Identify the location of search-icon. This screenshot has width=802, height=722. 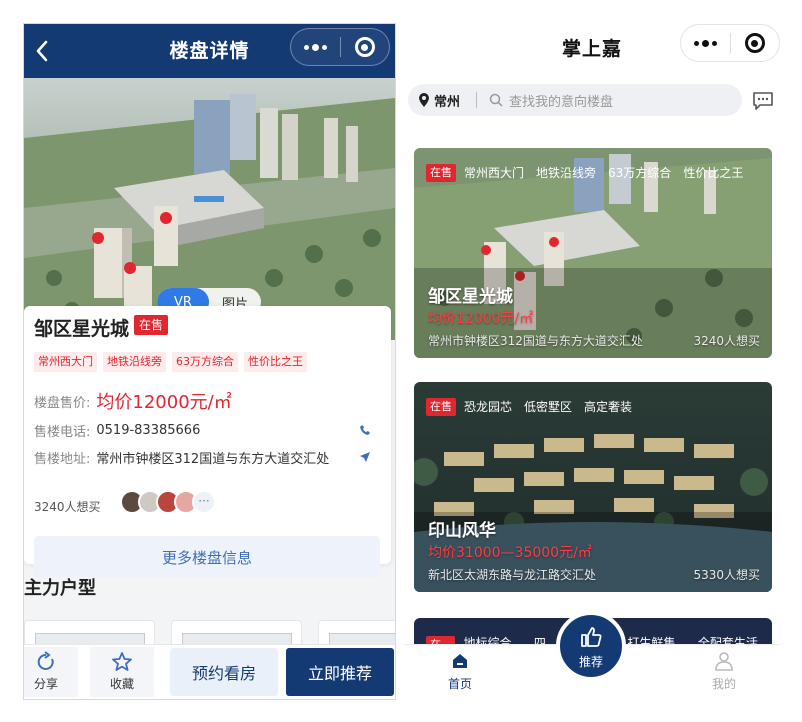
(496, 100).